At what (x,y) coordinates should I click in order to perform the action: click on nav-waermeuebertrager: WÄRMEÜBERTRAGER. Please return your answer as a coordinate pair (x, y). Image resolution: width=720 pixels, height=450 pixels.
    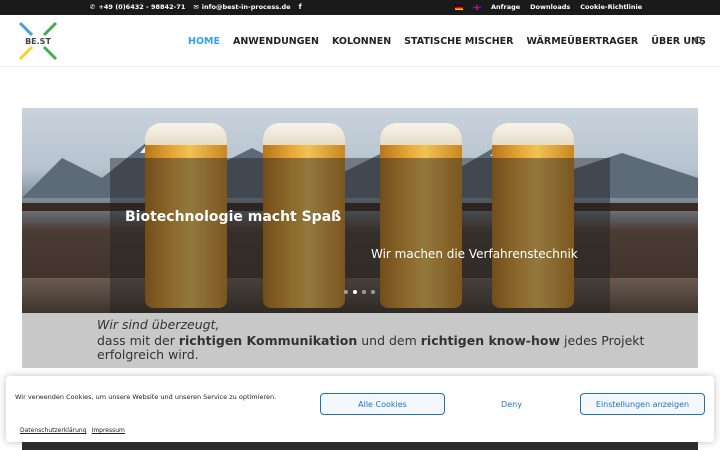
    Looking at the image, I should click on (583, 41).